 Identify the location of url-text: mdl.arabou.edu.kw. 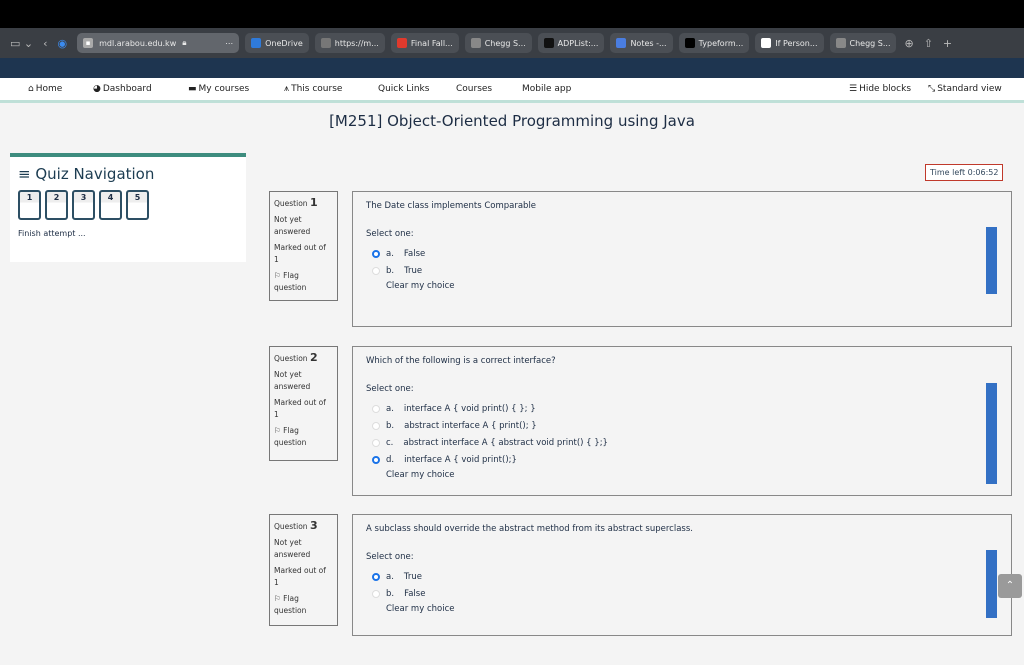
(138, 43).